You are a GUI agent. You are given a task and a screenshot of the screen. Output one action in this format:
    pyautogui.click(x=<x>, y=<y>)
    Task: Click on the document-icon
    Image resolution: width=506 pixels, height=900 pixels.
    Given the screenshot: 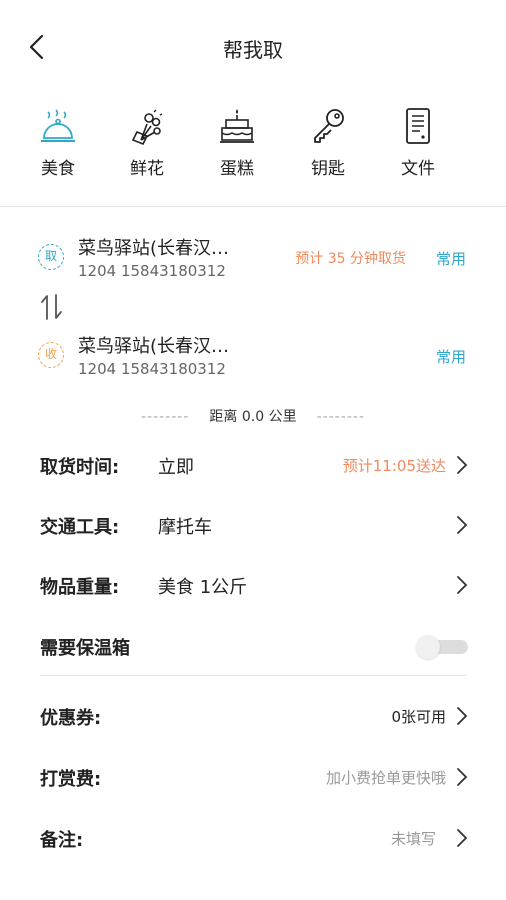 What is the action you would take?
    pyautogui.click(x=418, y=126)
    